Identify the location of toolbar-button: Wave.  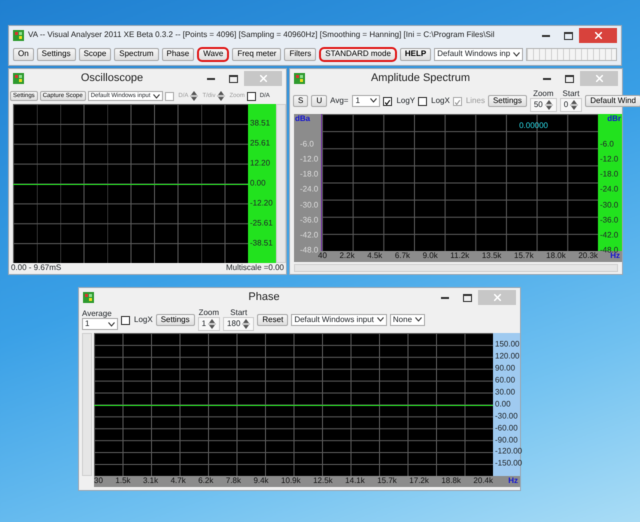
(213, 54).